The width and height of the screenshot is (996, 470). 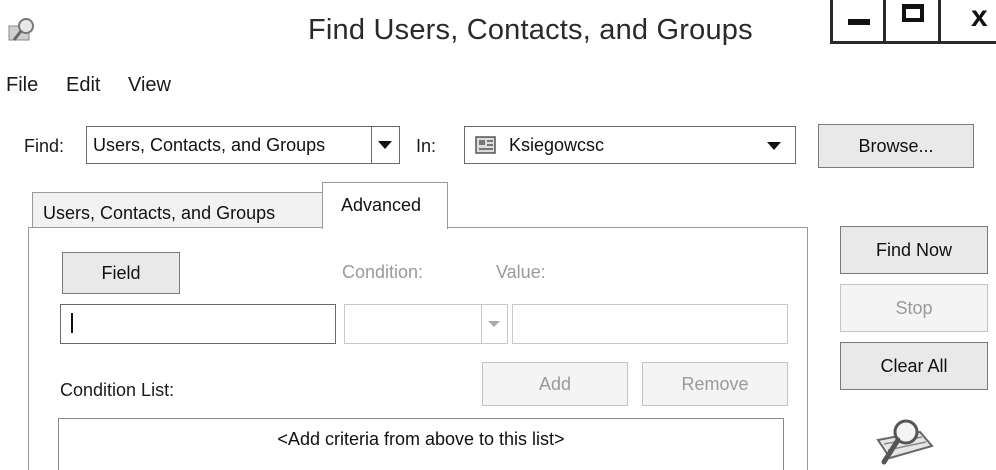 I want to click on condition-list-label: Condition List:, so click(x=117, y=390).